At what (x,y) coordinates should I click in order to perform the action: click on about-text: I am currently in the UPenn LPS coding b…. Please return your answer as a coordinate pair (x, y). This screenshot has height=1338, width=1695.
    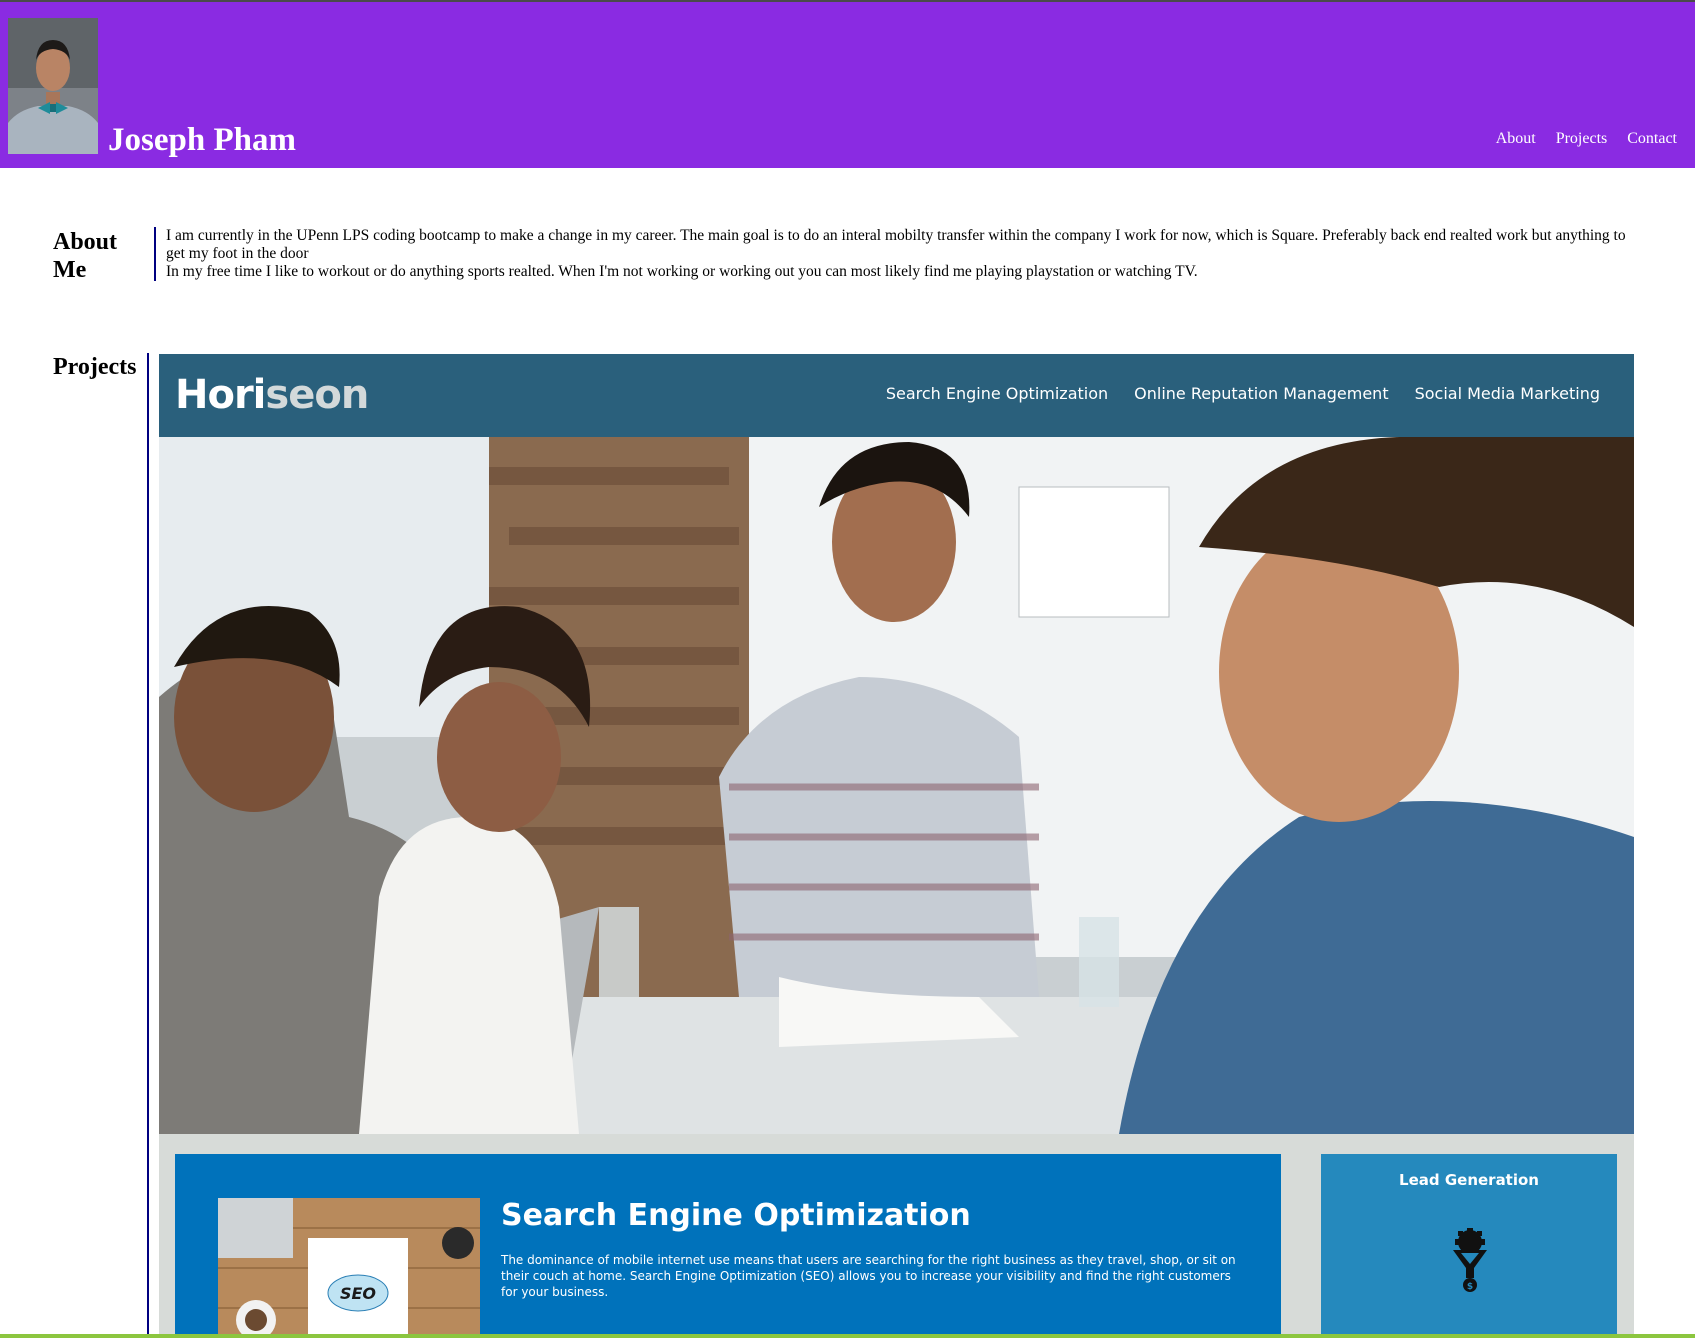
    Looking at the image, I should click on (895, 254).